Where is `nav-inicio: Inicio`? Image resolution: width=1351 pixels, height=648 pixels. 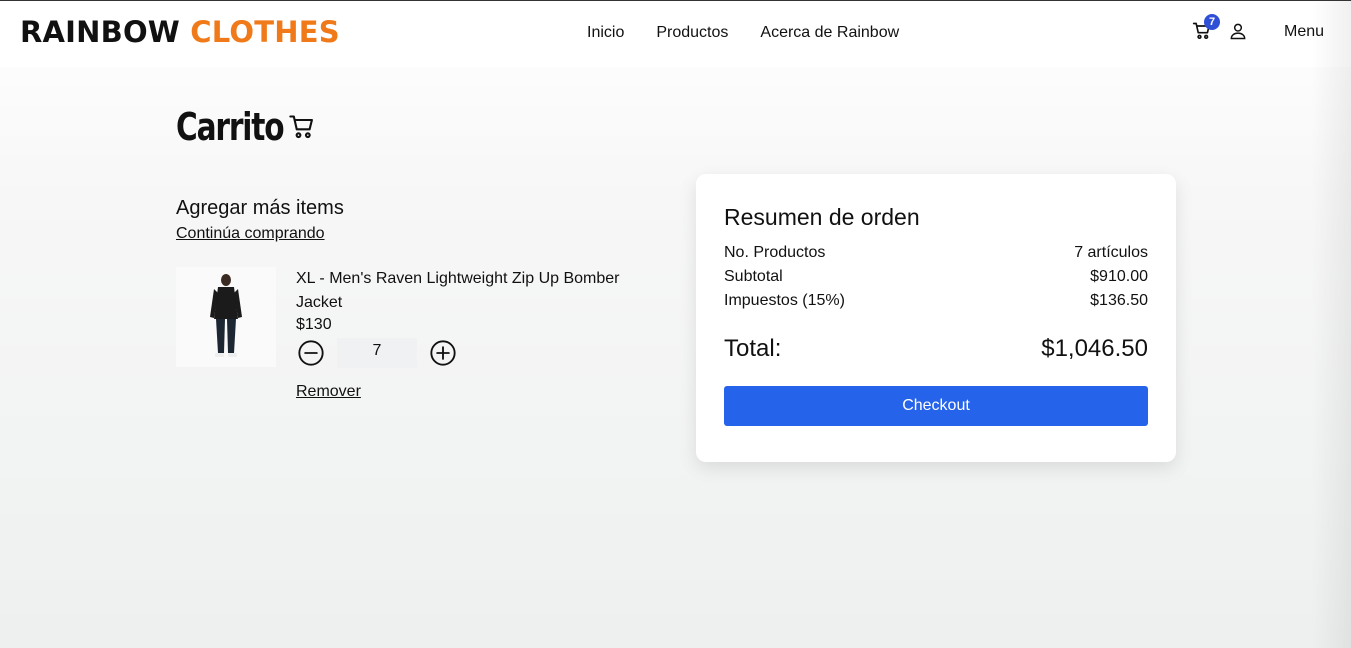 nav-inicio: Inicio is located at coordinates (605, 33).